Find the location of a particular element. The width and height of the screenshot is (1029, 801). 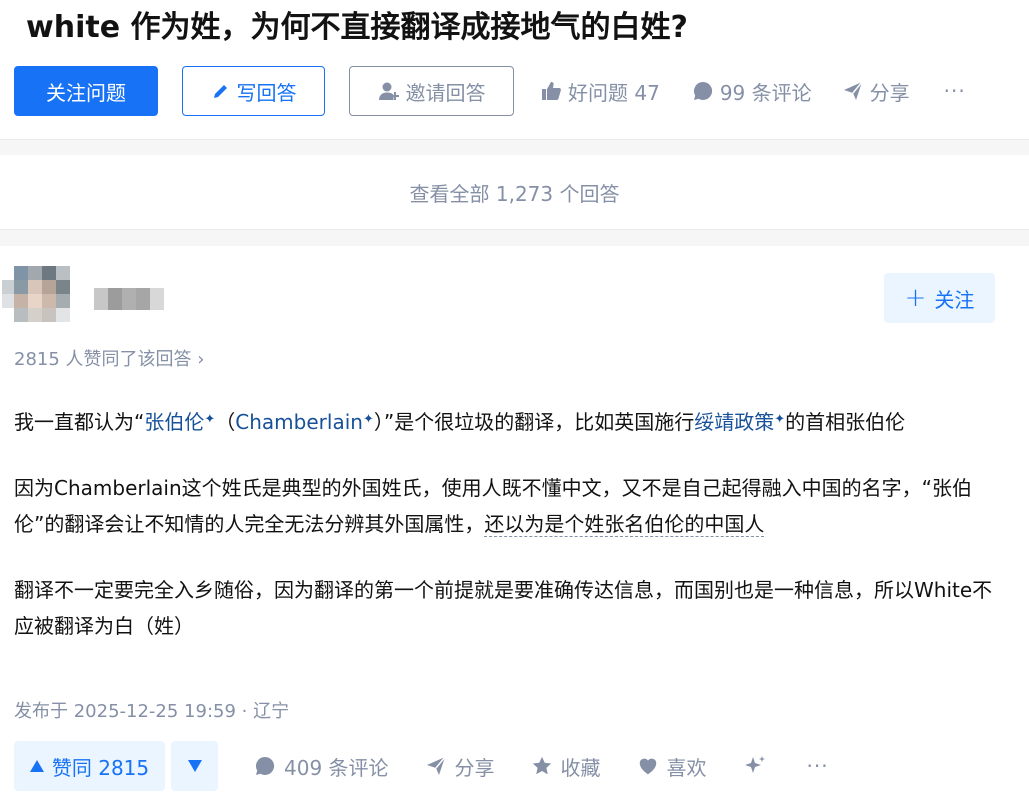

thumb-up-icon is located at coordinates (551, 91).